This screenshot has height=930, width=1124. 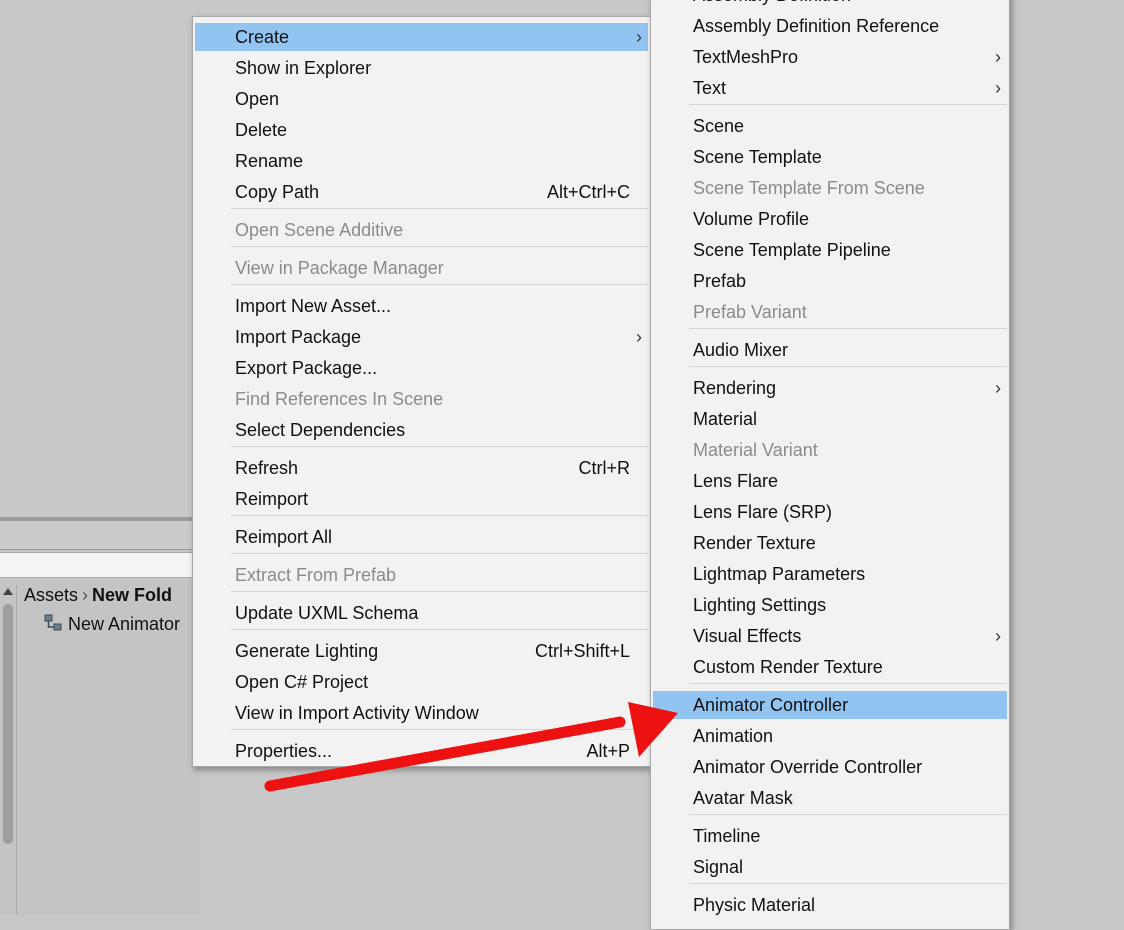 I want to click on annotation-arrow, so click(x=471, y=747).